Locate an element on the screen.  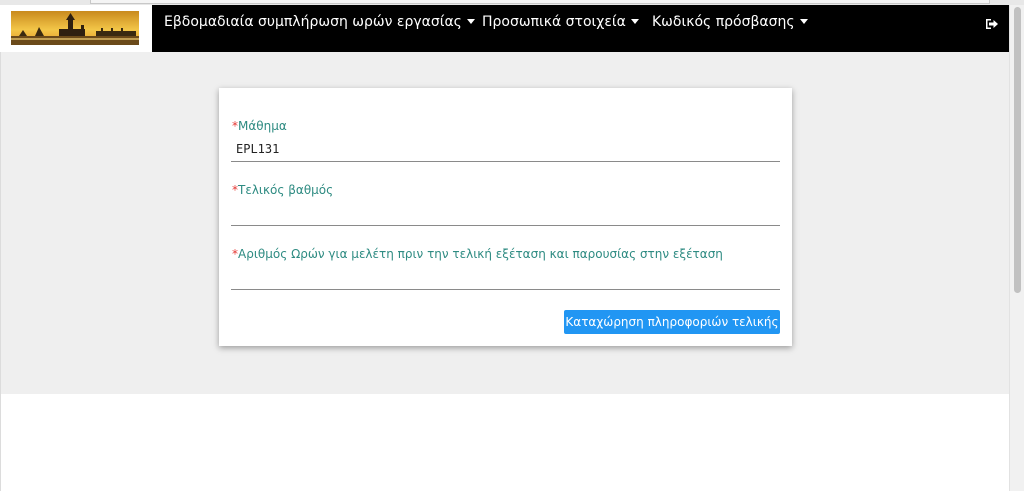
browser-tab-edge is located at coordinates (540, 2).